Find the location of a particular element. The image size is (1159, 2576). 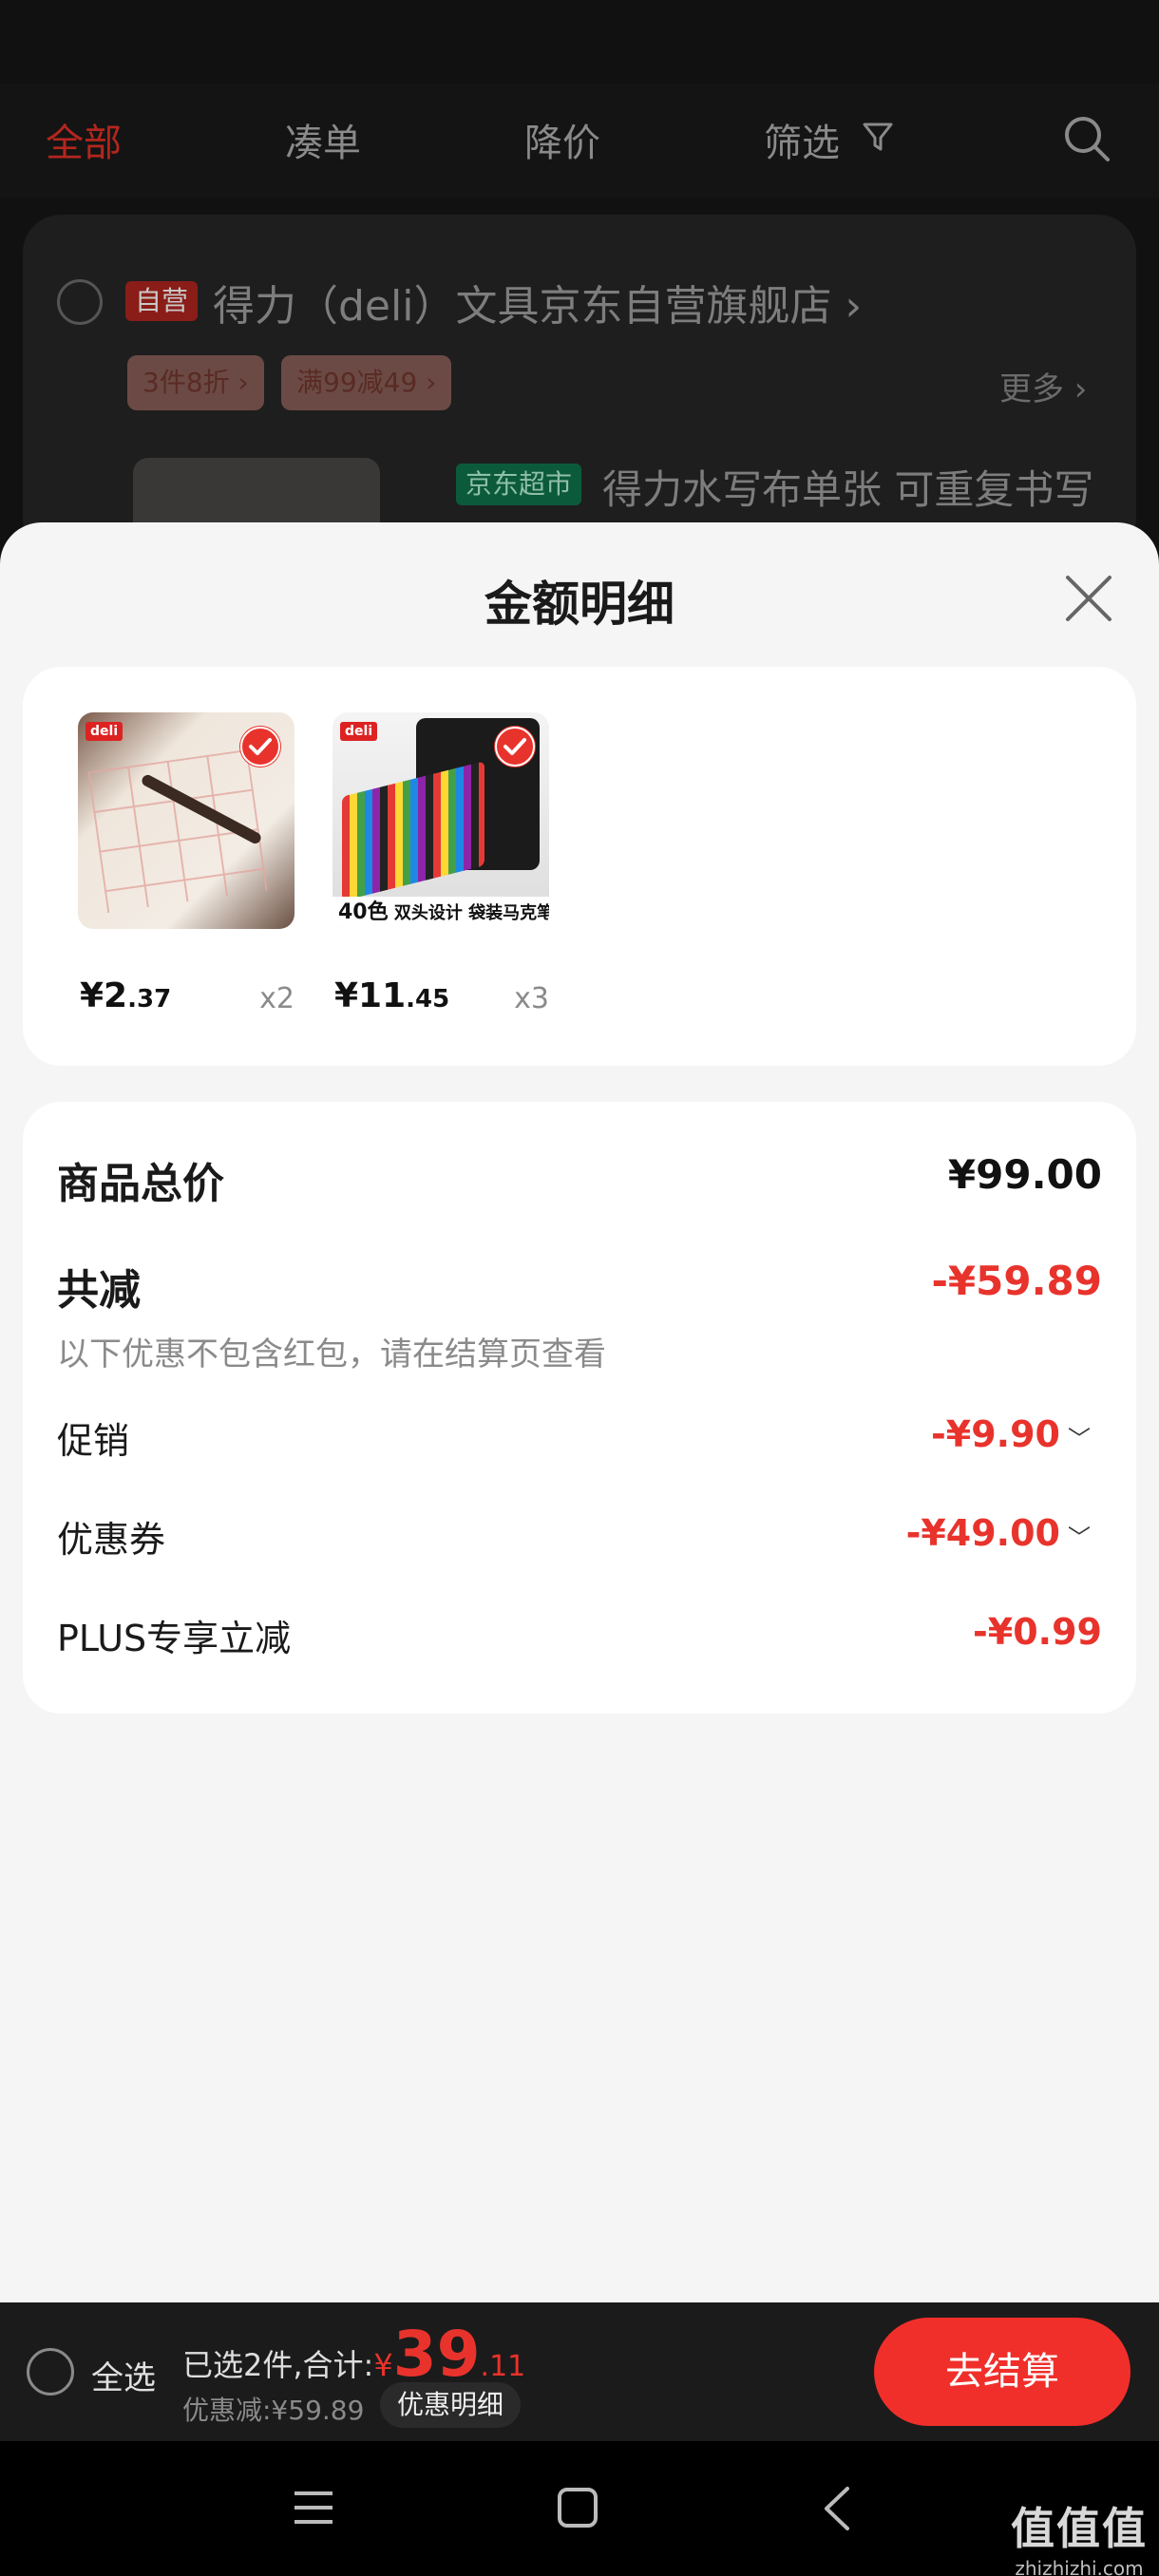

sheet-title: 金额明细 is located at coordinates (579, 604).